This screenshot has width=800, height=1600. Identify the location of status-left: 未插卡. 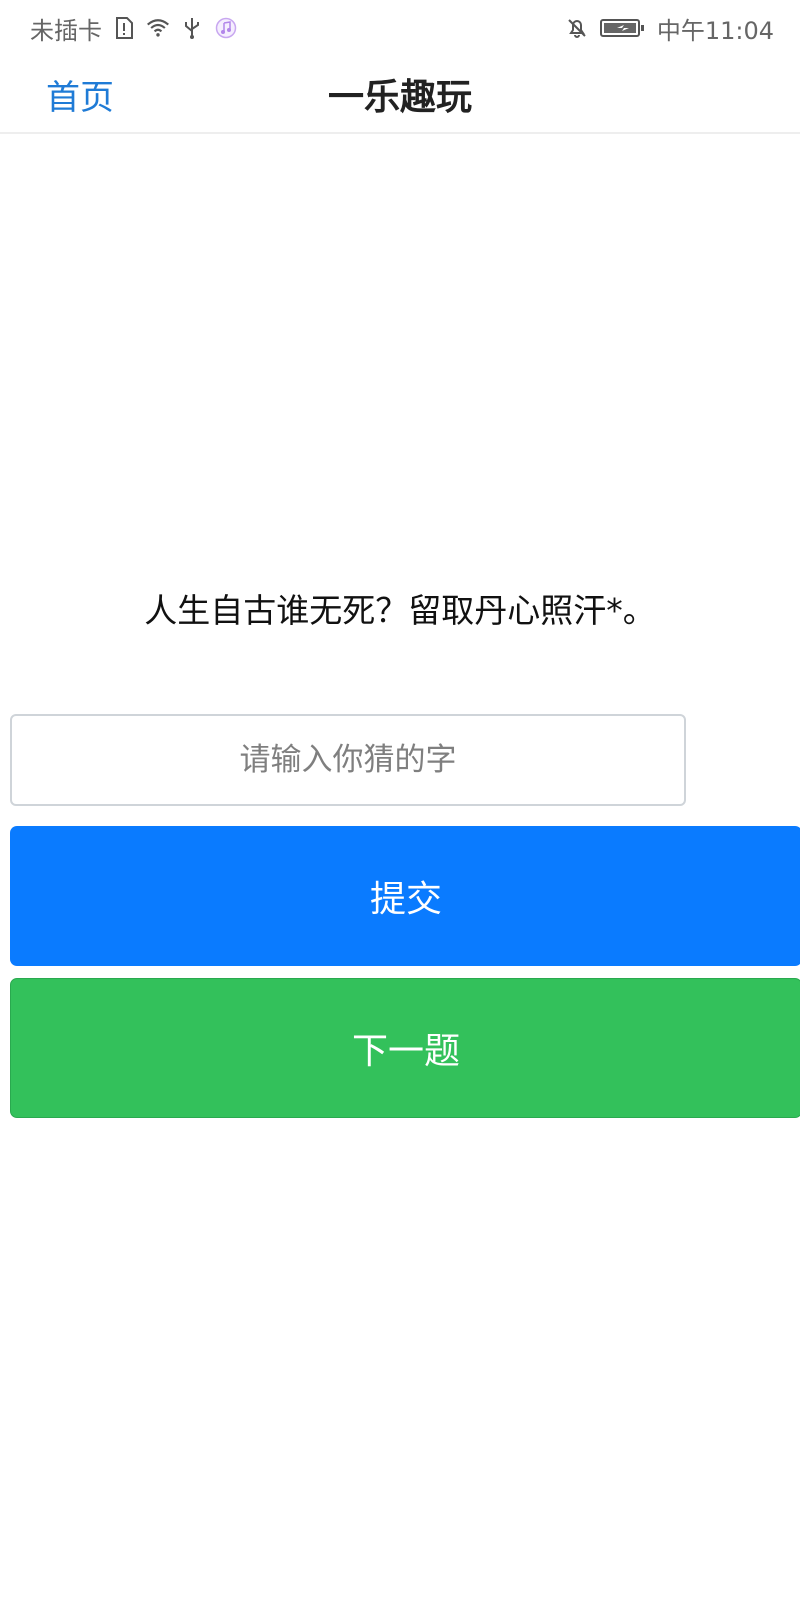
(134, 28).